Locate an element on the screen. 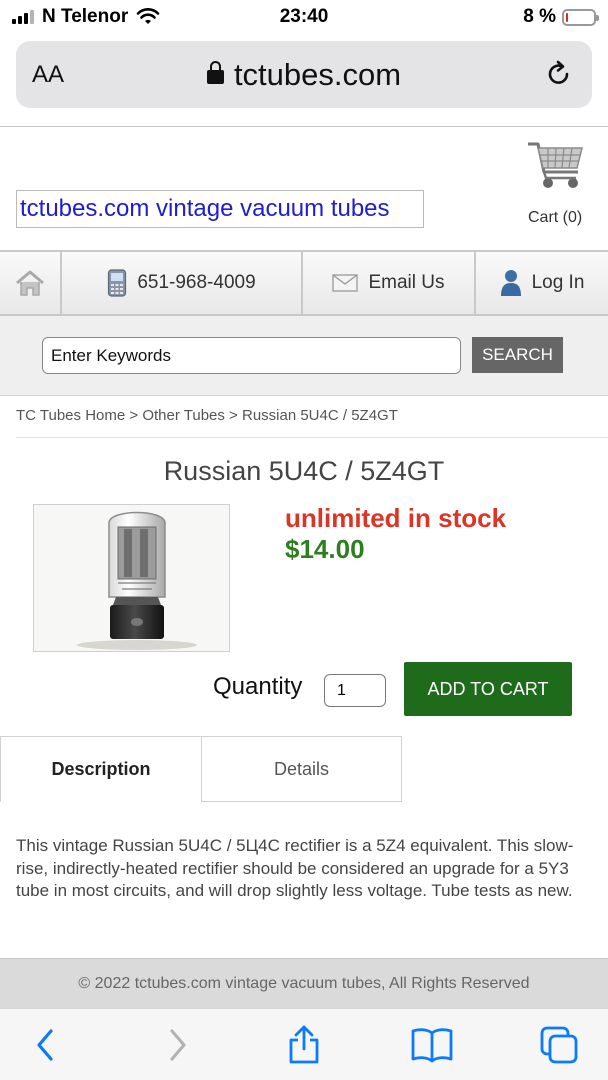  shopping-cart-icon is located at coordinates (556, 166).